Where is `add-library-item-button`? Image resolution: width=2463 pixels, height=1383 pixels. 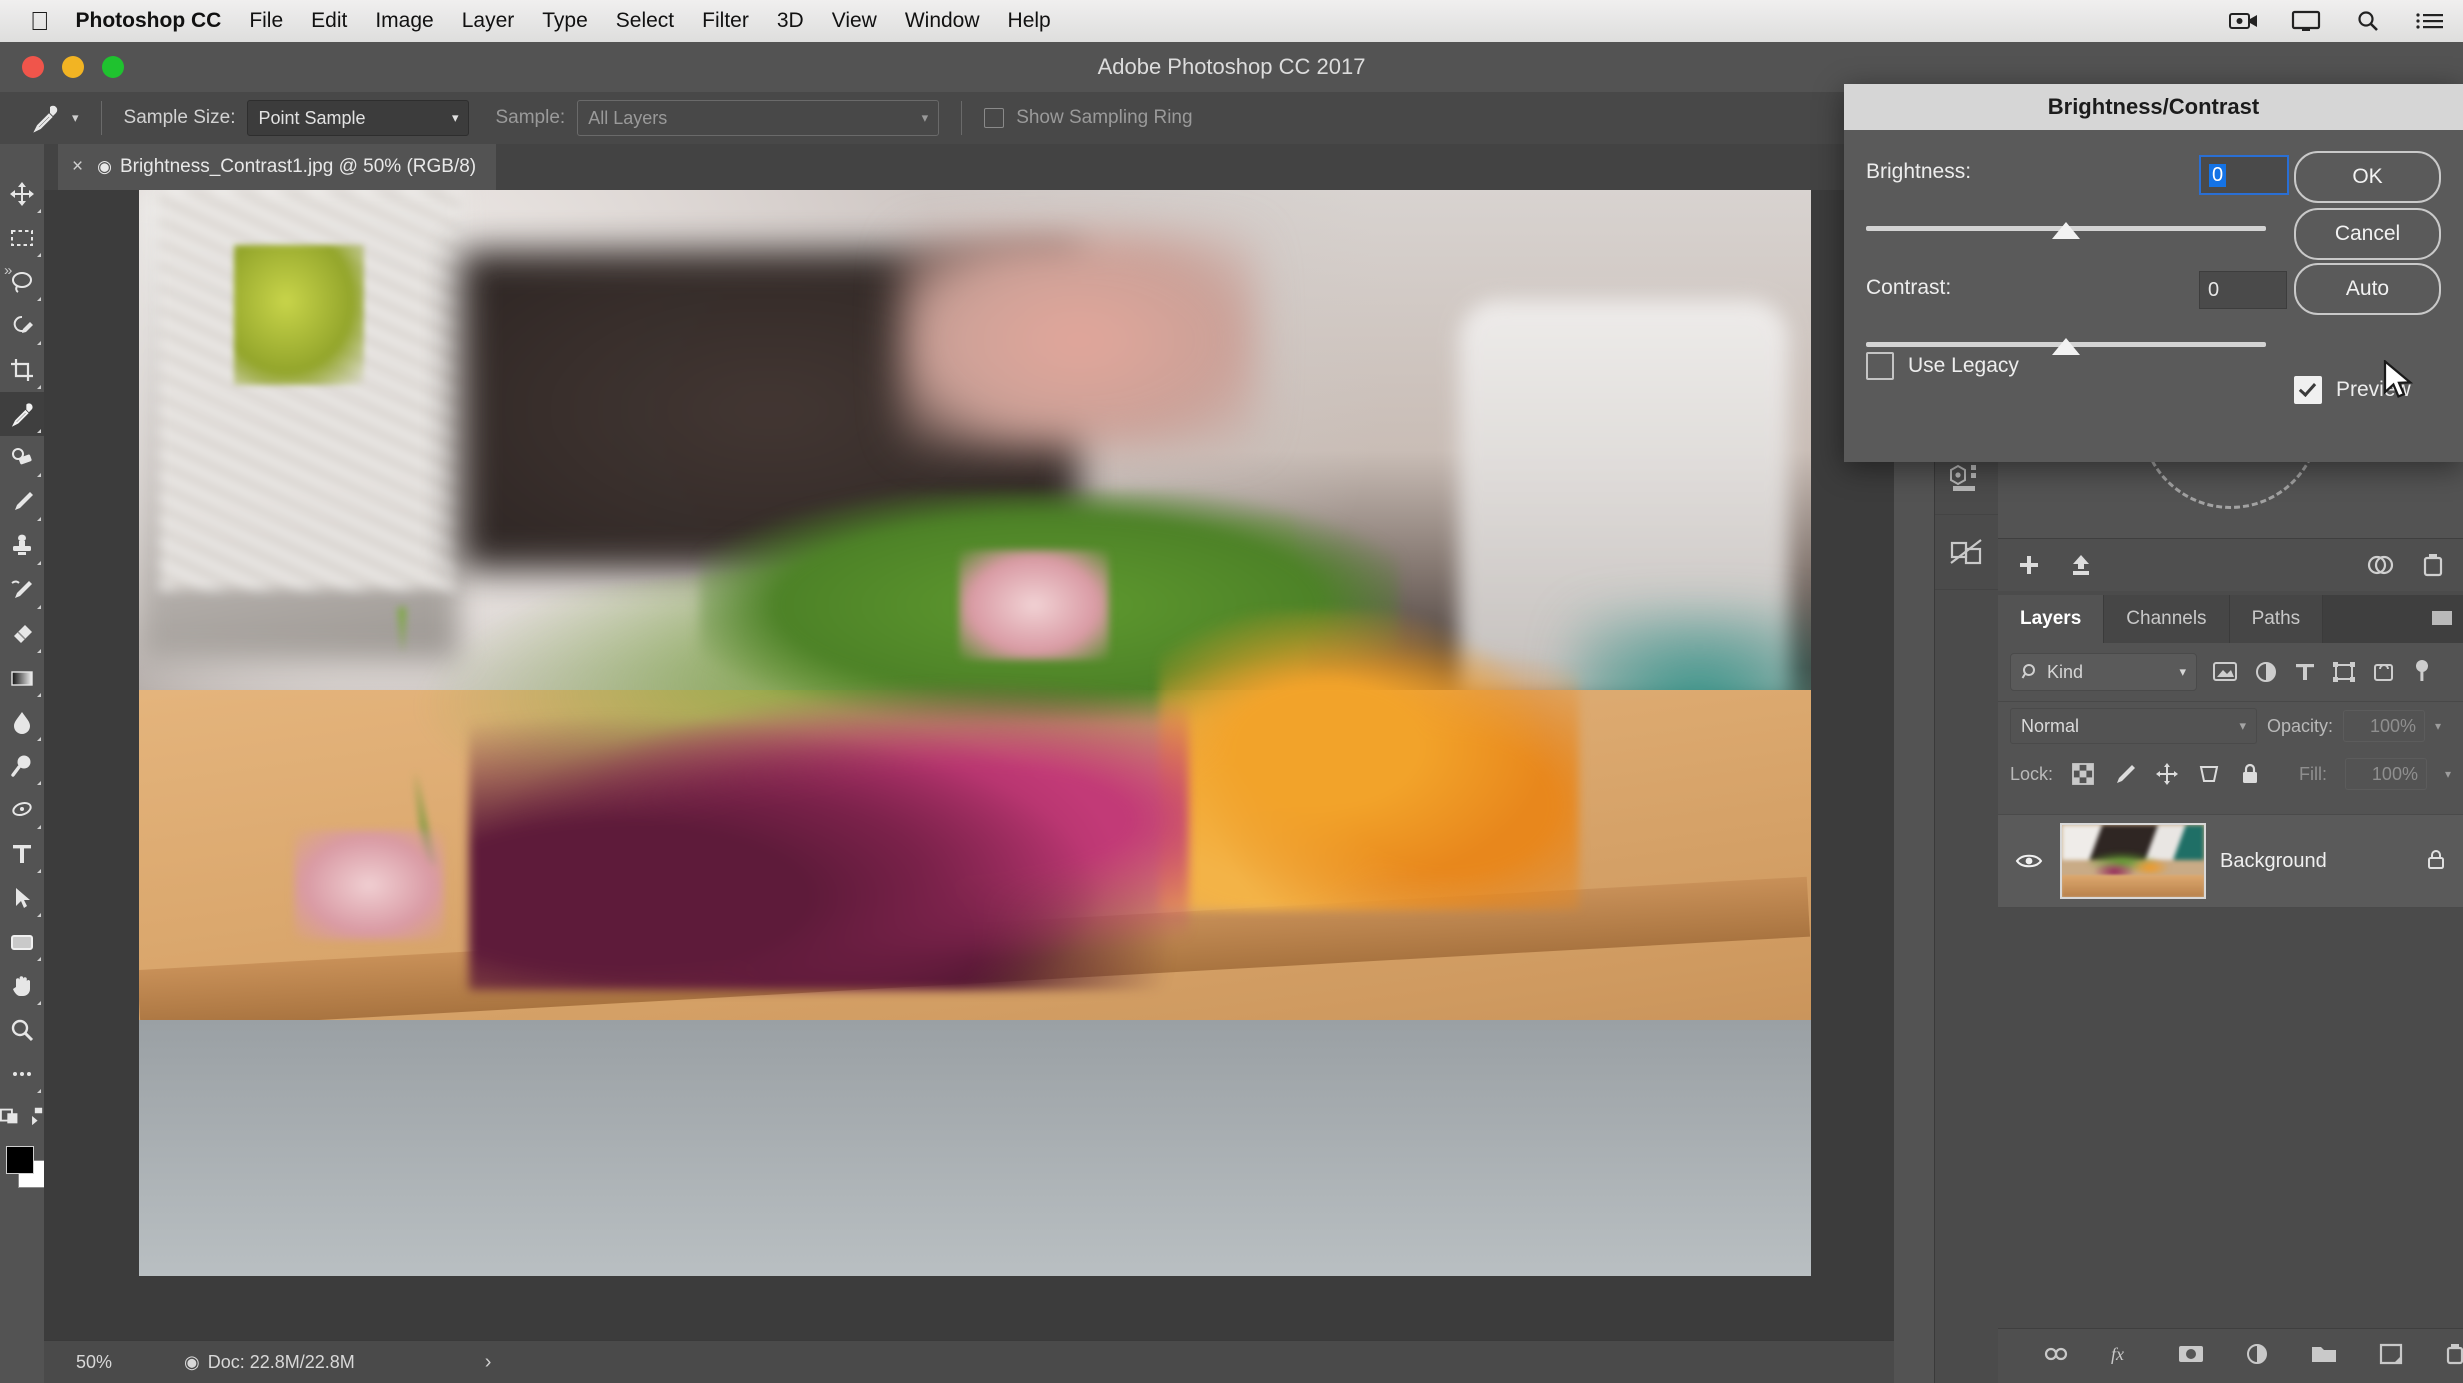
add-library-item-button is located at coordinates (2029, 565).